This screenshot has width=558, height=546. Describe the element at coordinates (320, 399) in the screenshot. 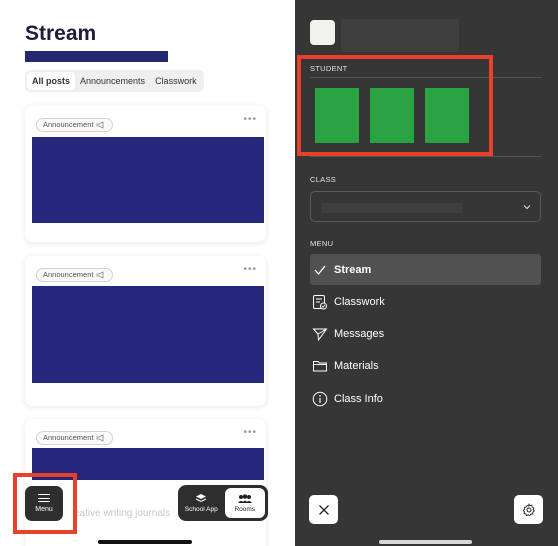

I see `info-icon` at that location.